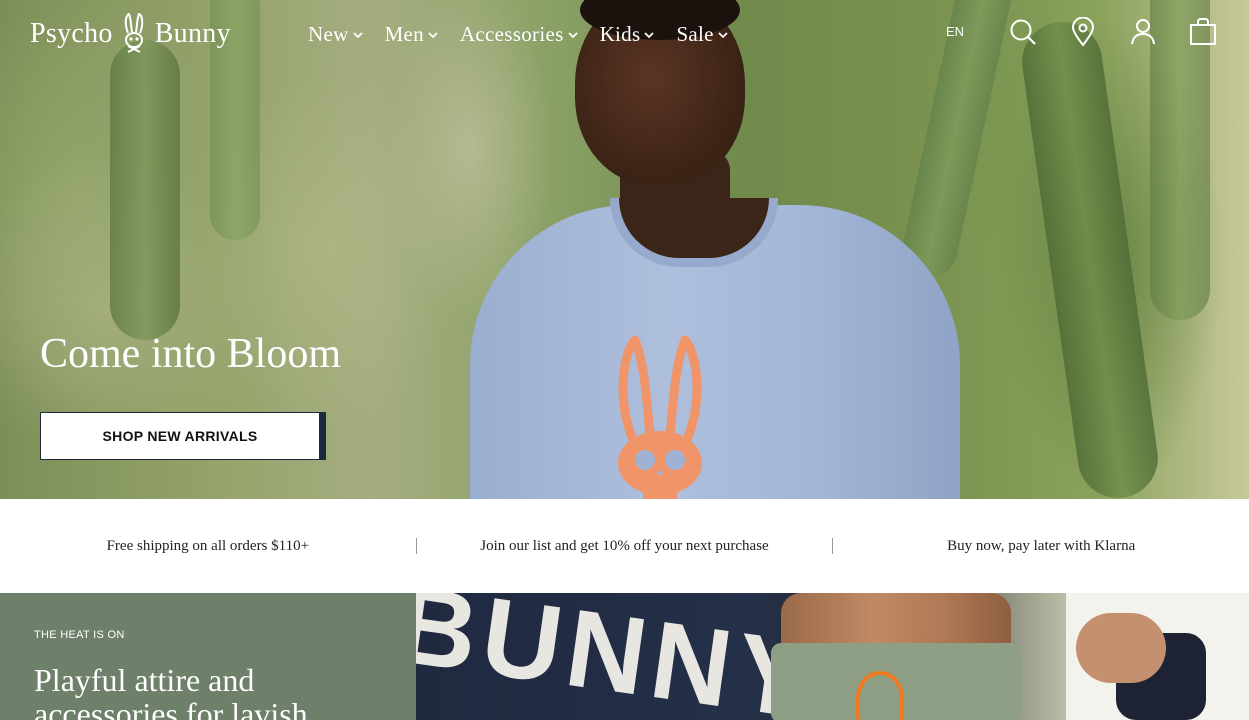  Describe the element at coordinates (208, 546) in the screenshot. I see `promo-free-shipping: Free shipping on all orders $110+` at that location.